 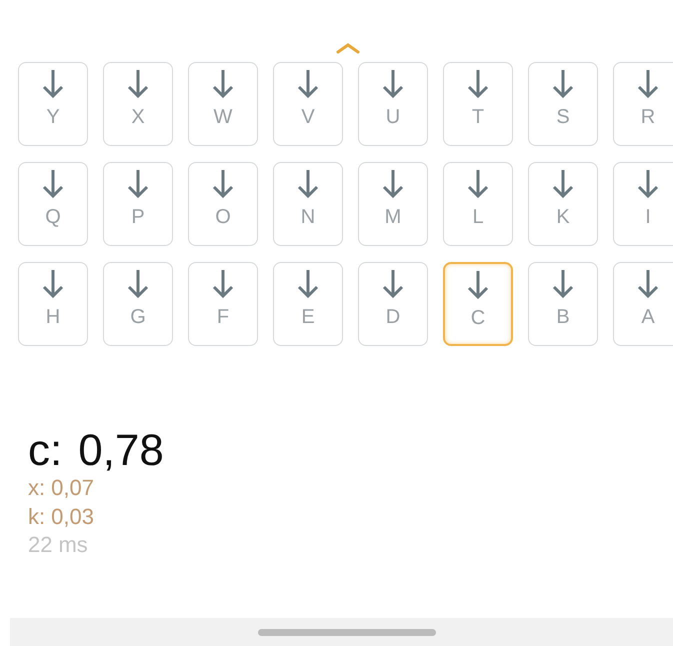 What do you see at coordinates (53, 204) in the screenshot?
I see `key-button: Q` at bounding box center [53, 204].